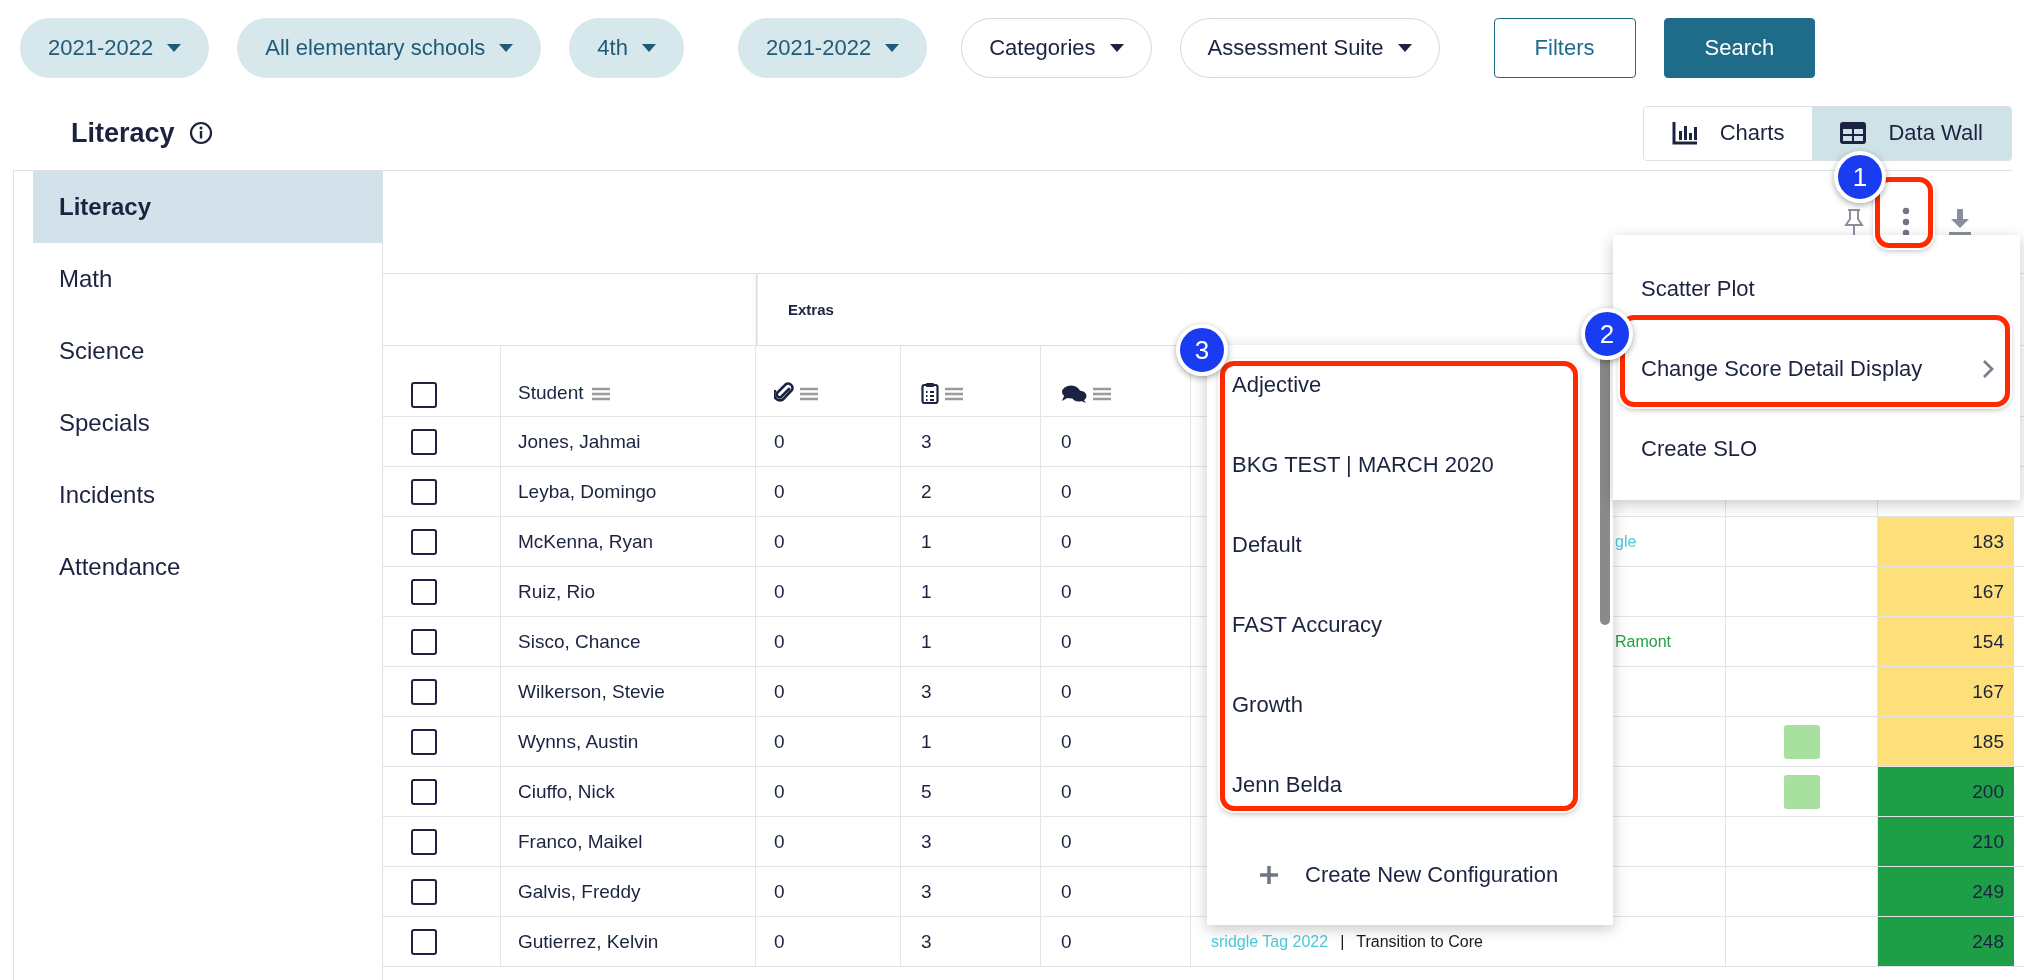 The width and height of the screenshot is (2024, 980). Describe the element at coordinates (1830, 289) in the screenshot. I see `menu-item: Scatter Plot` at that location.